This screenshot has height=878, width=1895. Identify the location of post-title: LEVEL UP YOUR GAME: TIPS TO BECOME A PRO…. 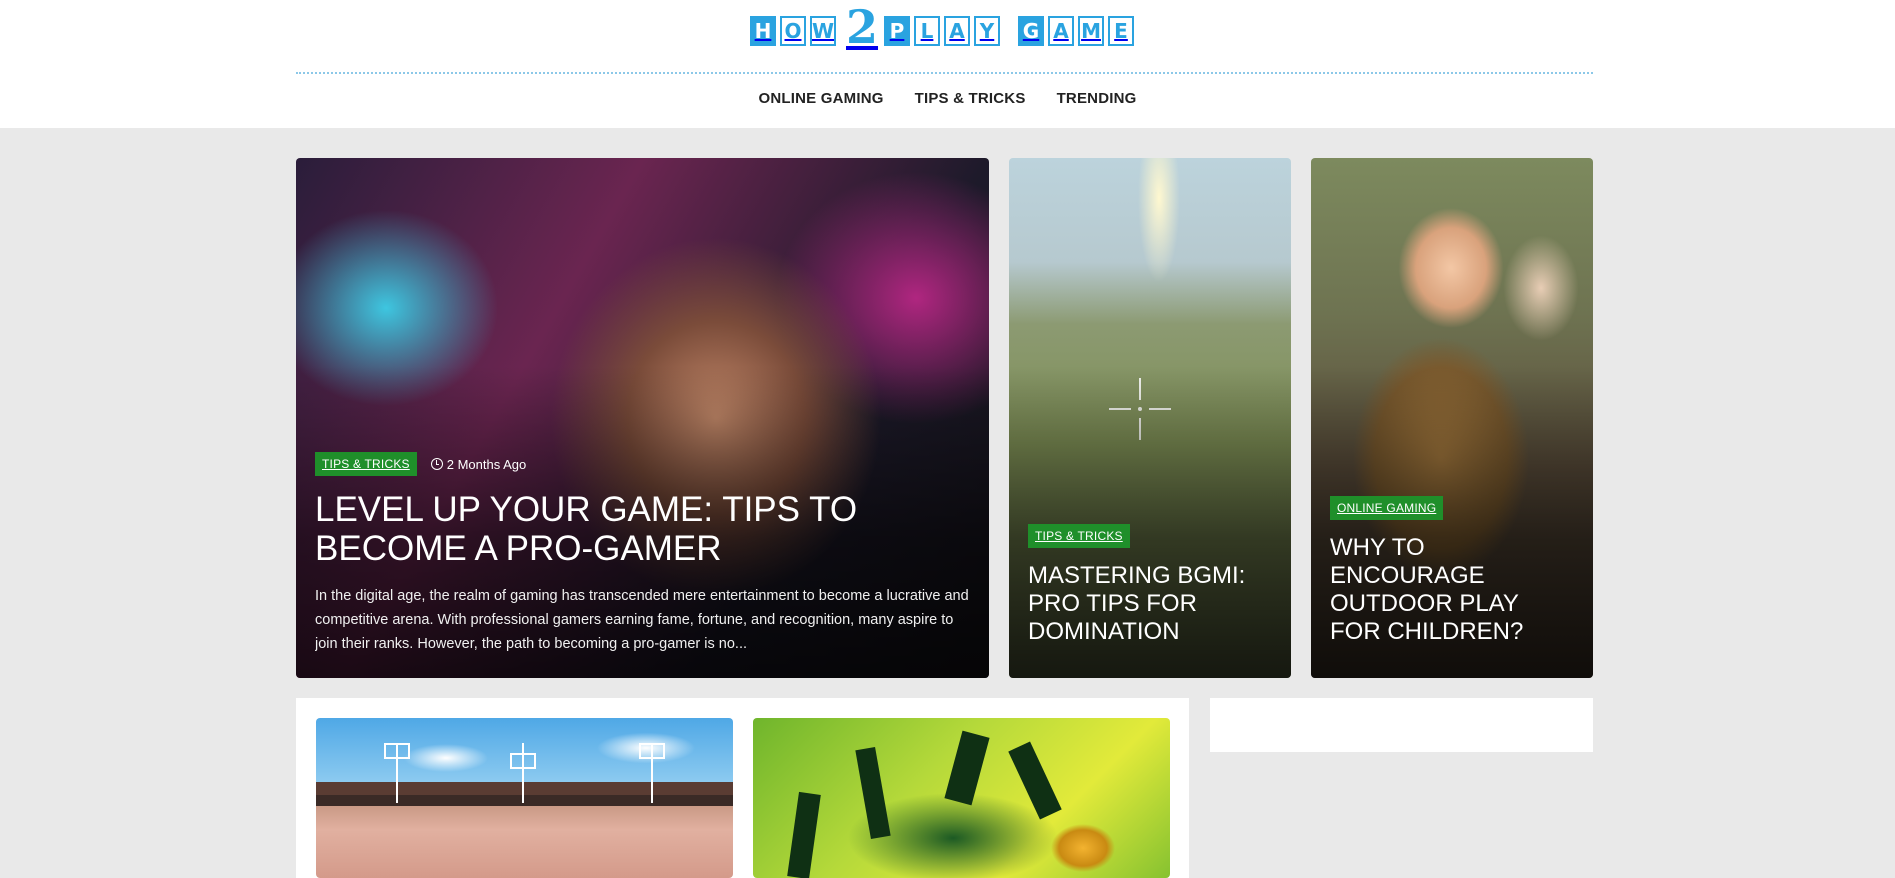
(586, 529).